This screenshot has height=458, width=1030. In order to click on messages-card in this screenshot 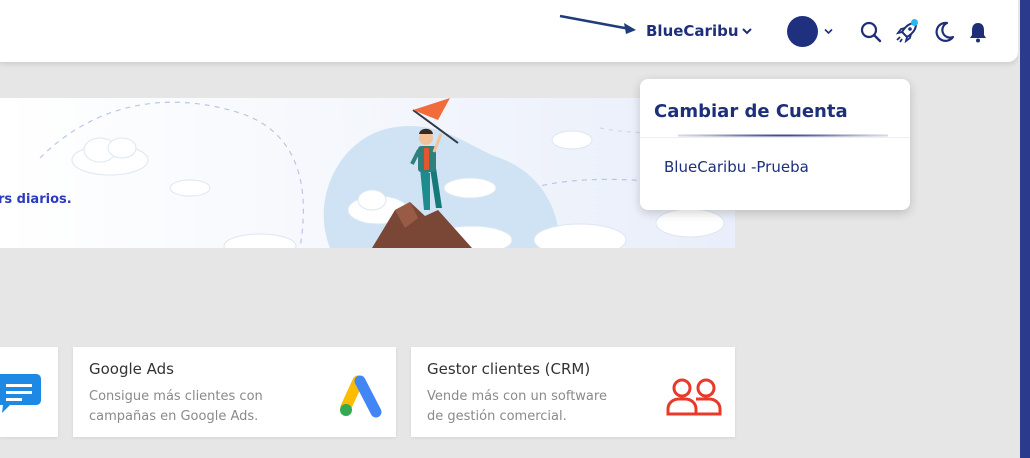, I will do `click(29, 392)`.